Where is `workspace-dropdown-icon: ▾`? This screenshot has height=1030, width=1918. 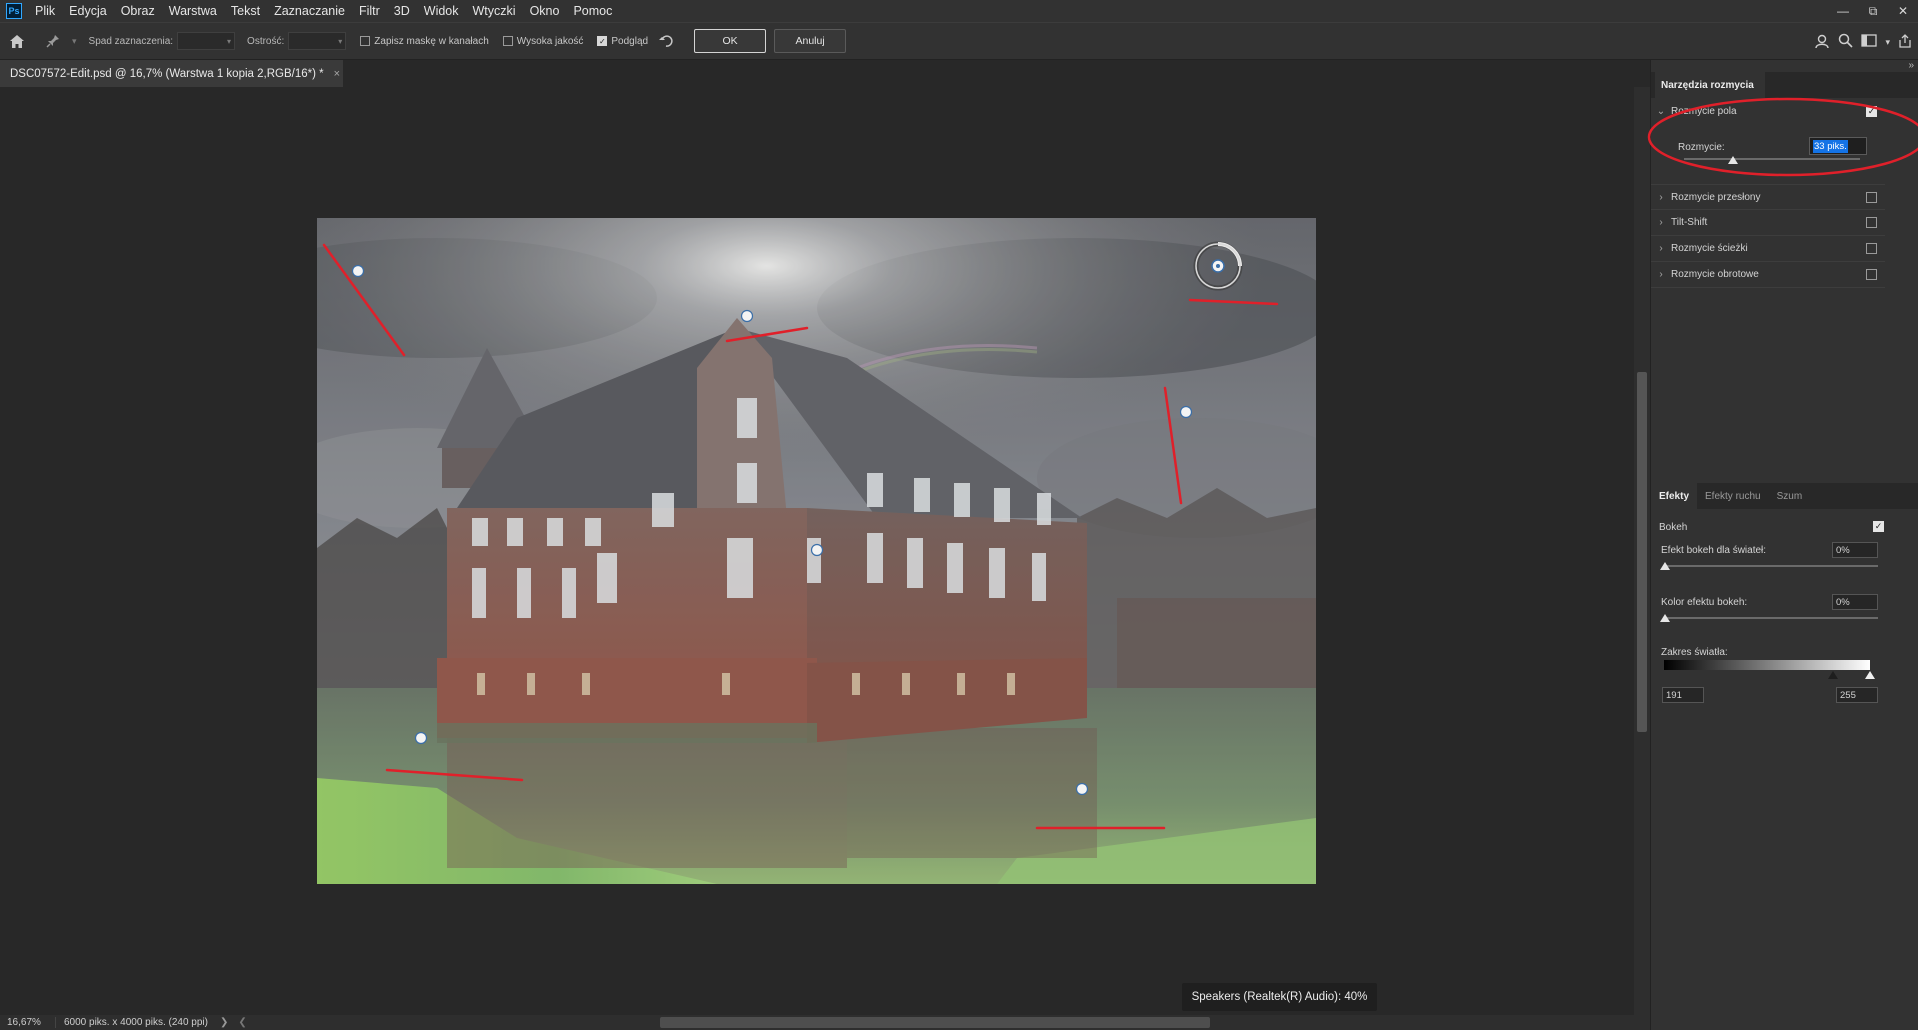
workspace-dropdown-icon: ▾ is located at coordinates (1887, 42).